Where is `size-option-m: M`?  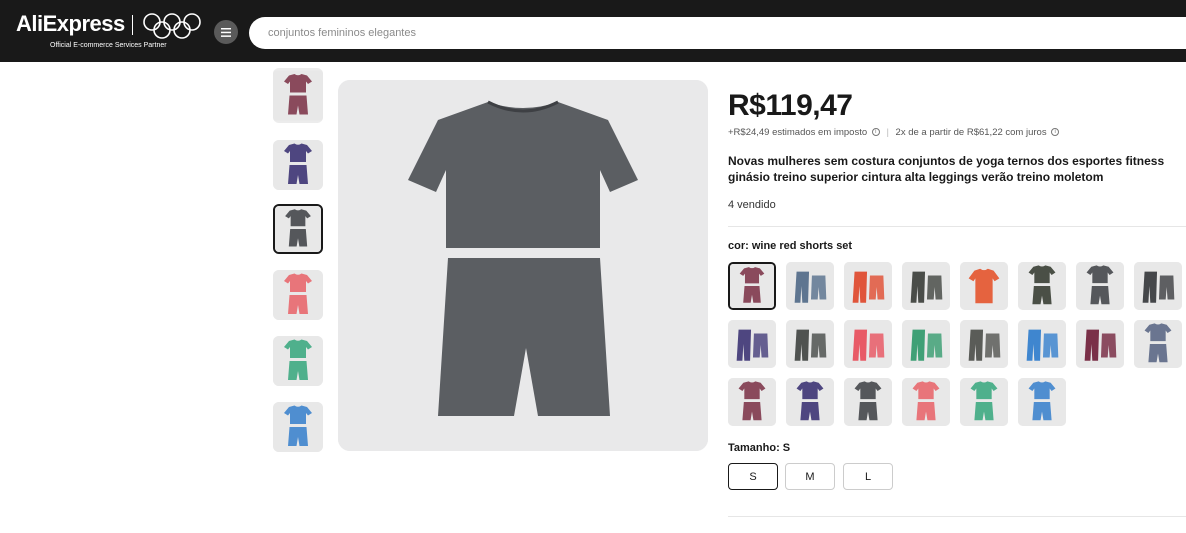 size-option-m: M is located at coordinates (810, 476).